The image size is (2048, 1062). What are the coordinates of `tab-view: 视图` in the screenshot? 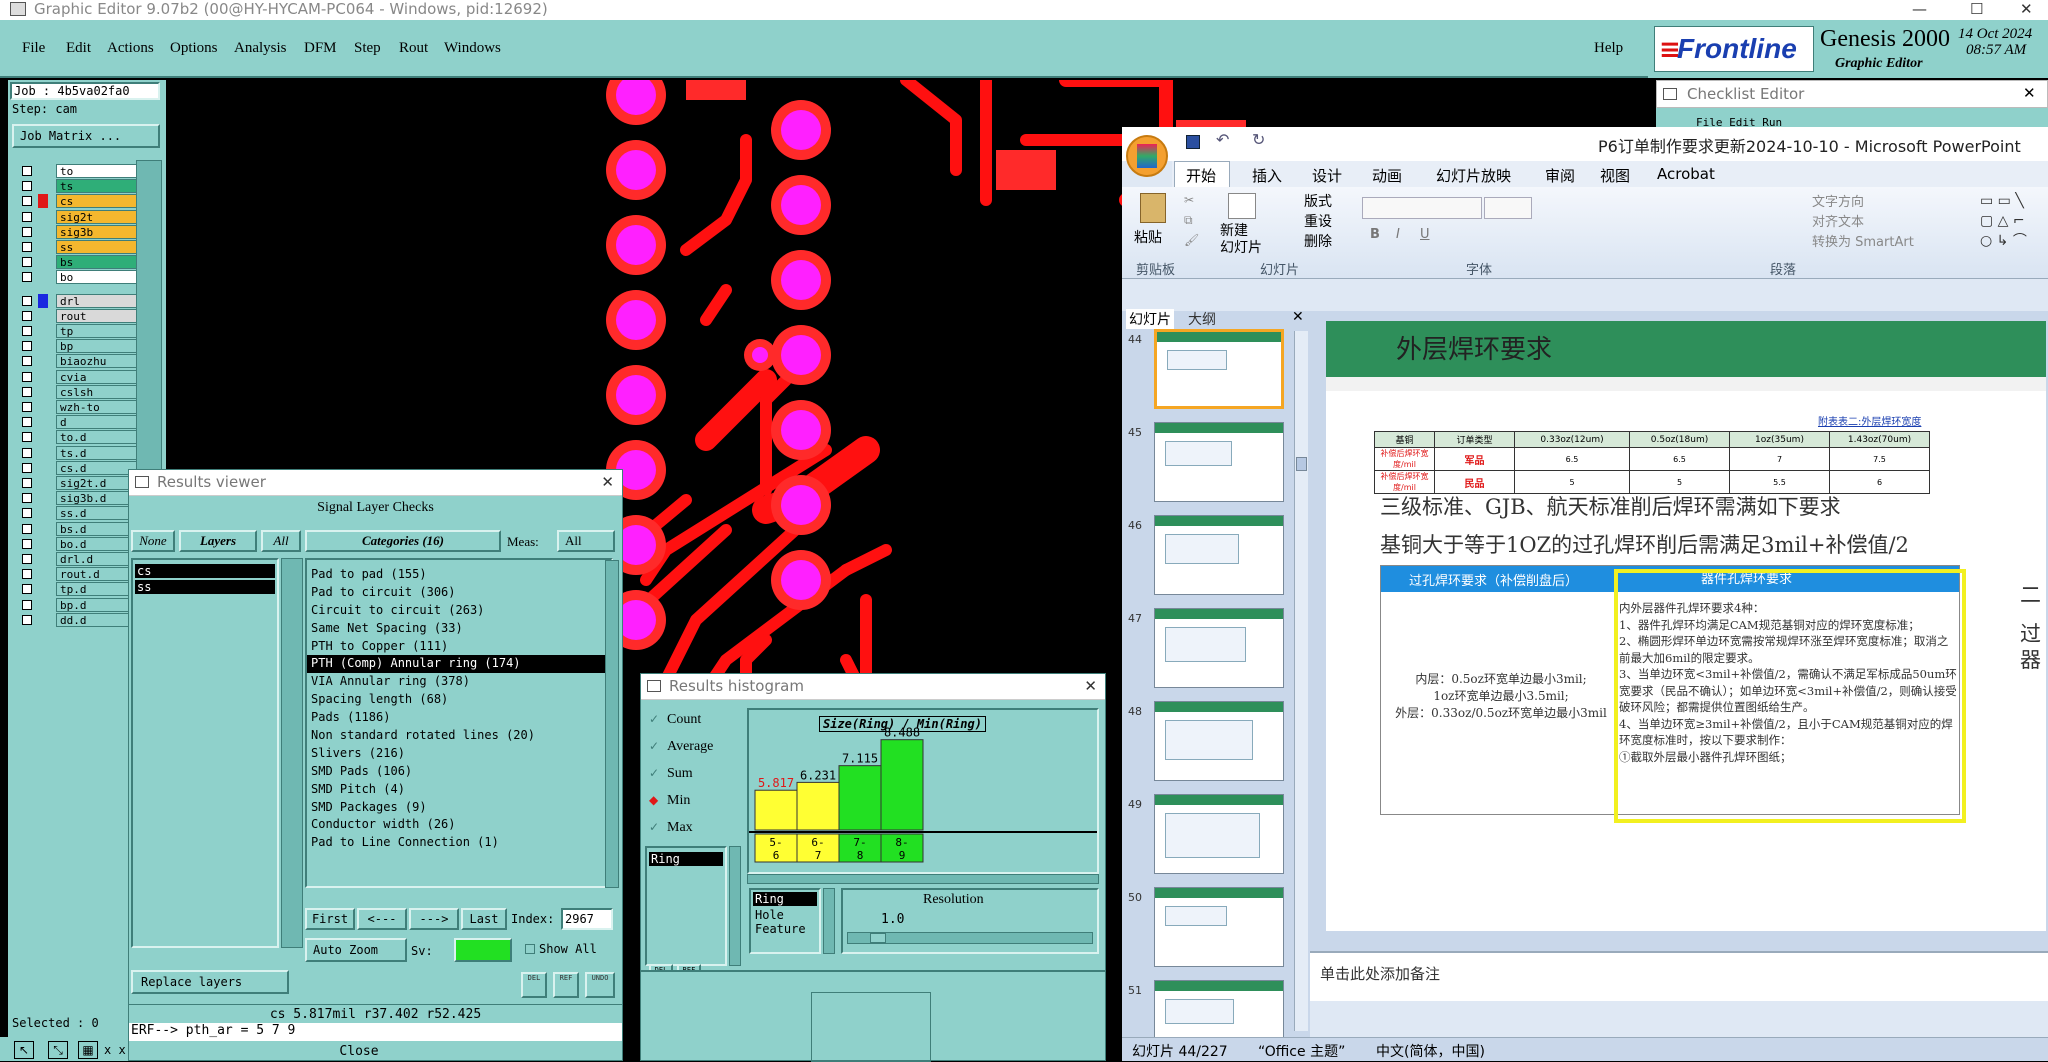 It's located at (1615, 175).